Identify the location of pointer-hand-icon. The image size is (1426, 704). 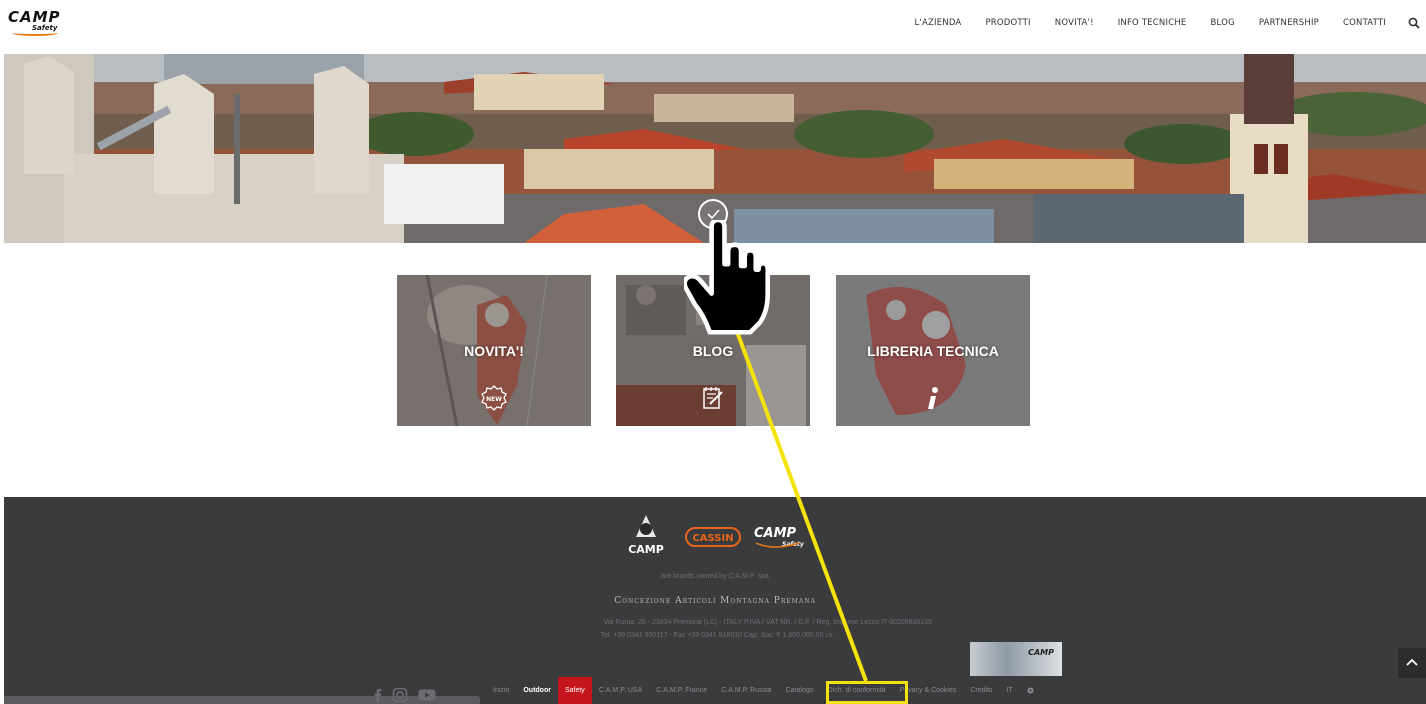
(729, 279).